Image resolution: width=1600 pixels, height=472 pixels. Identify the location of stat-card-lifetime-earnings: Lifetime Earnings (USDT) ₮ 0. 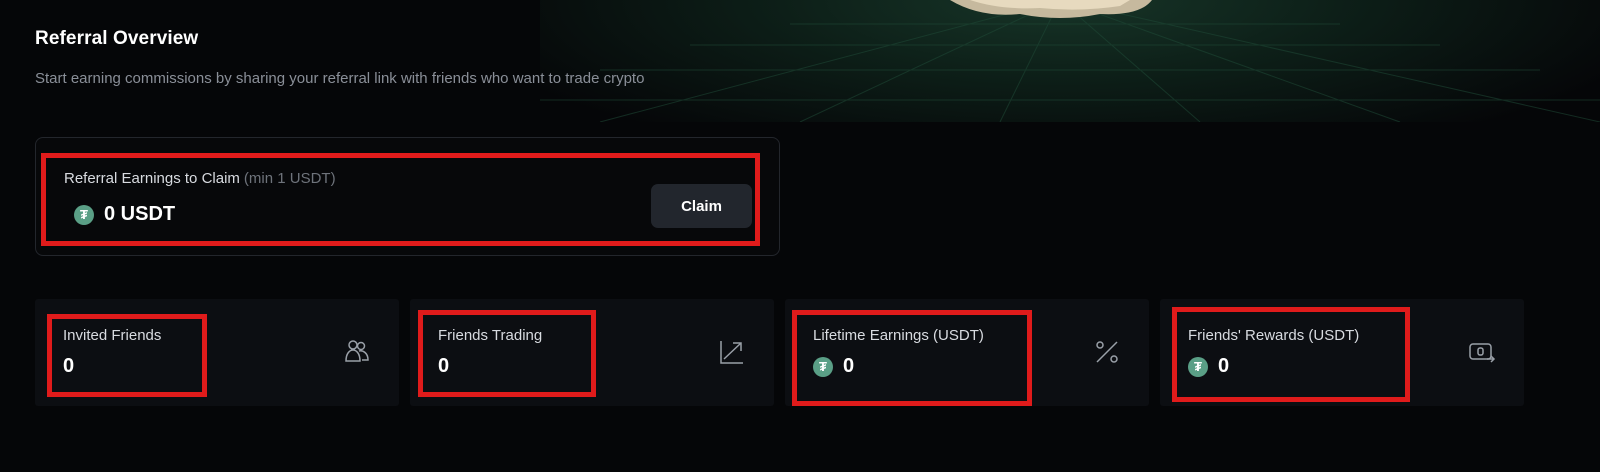
(967, 352).